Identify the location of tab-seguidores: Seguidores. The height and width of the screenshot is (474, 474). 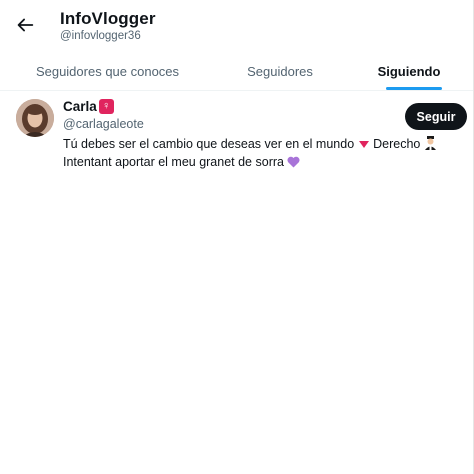
(280, 71).